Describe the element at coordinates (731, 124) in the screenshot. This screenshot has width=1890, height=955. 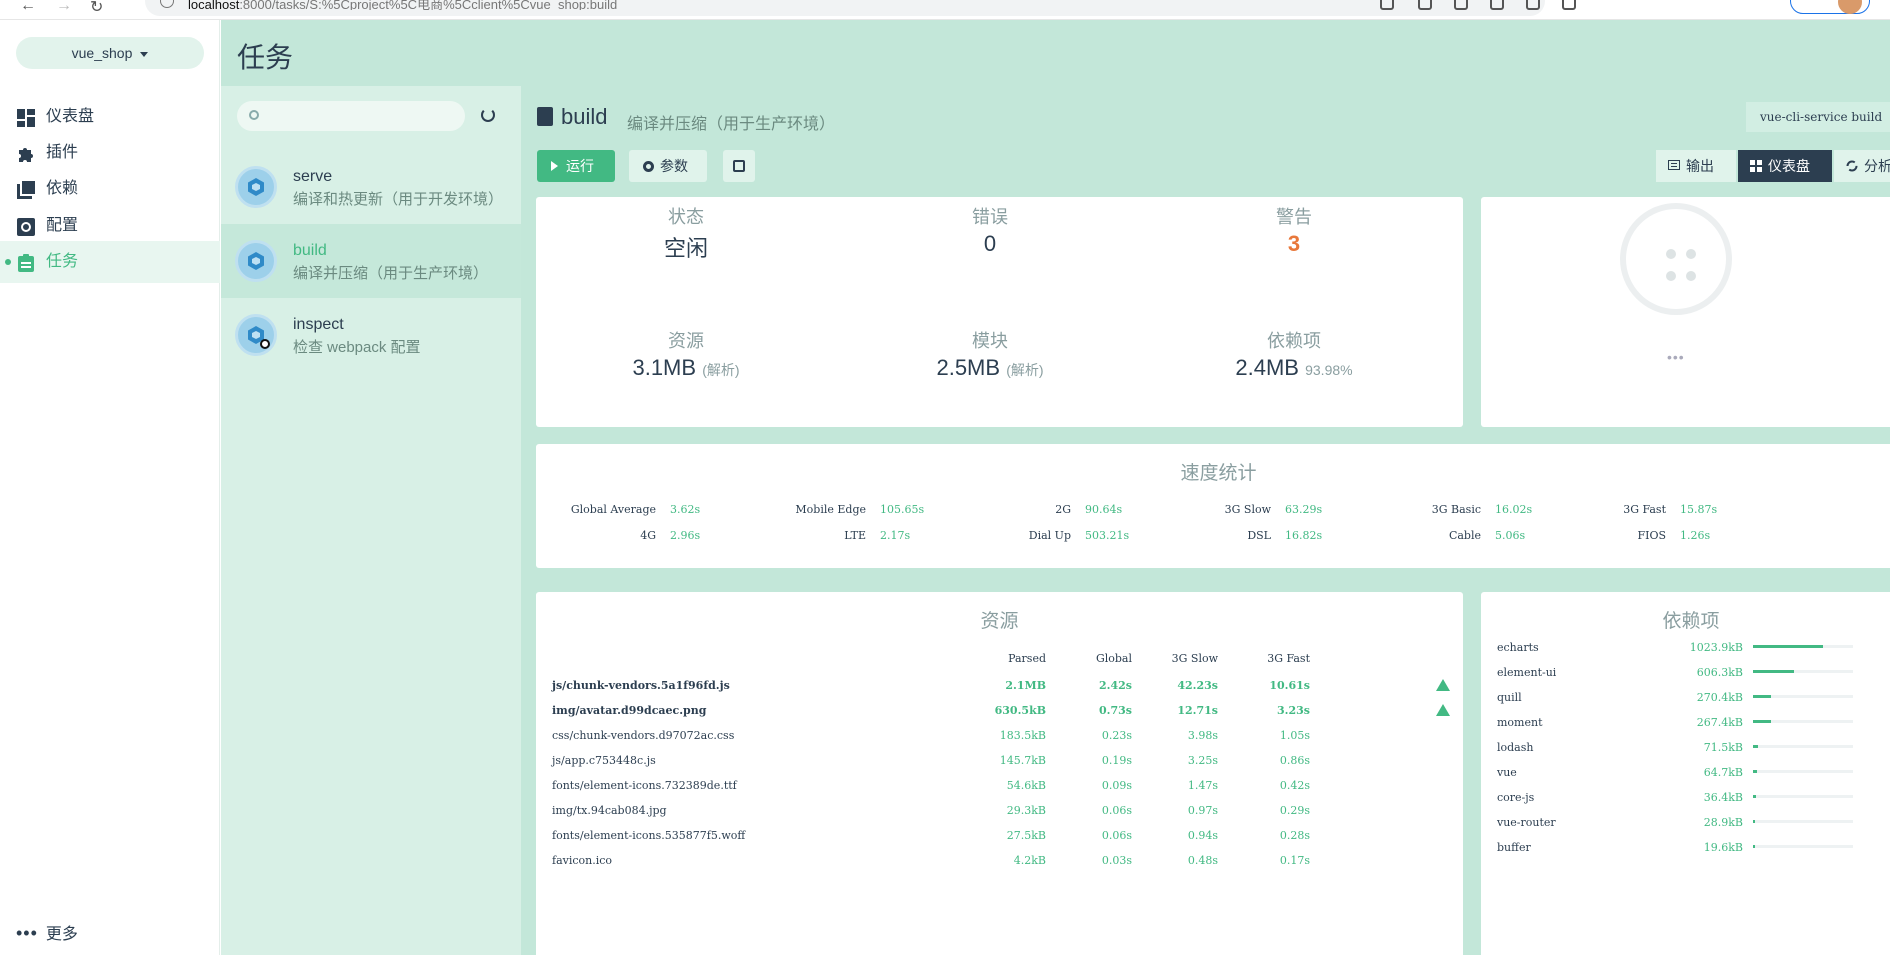
I see `task-description: 编译并压缩（用于生产环境）` at that location.